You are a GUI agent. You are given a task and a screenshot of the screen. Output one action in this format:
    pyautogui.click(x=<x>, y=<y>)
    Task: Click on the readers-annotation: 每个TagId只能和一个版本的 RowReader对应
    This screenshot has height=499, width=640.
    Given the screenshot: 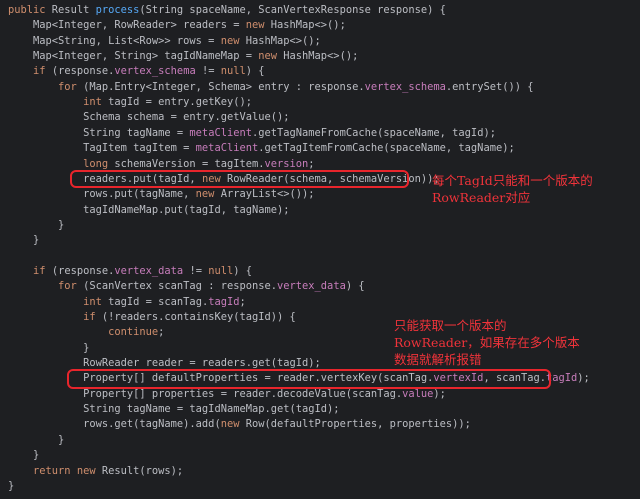 What is the action you would take?
    pyautogui.click(x=512, y=189)
    